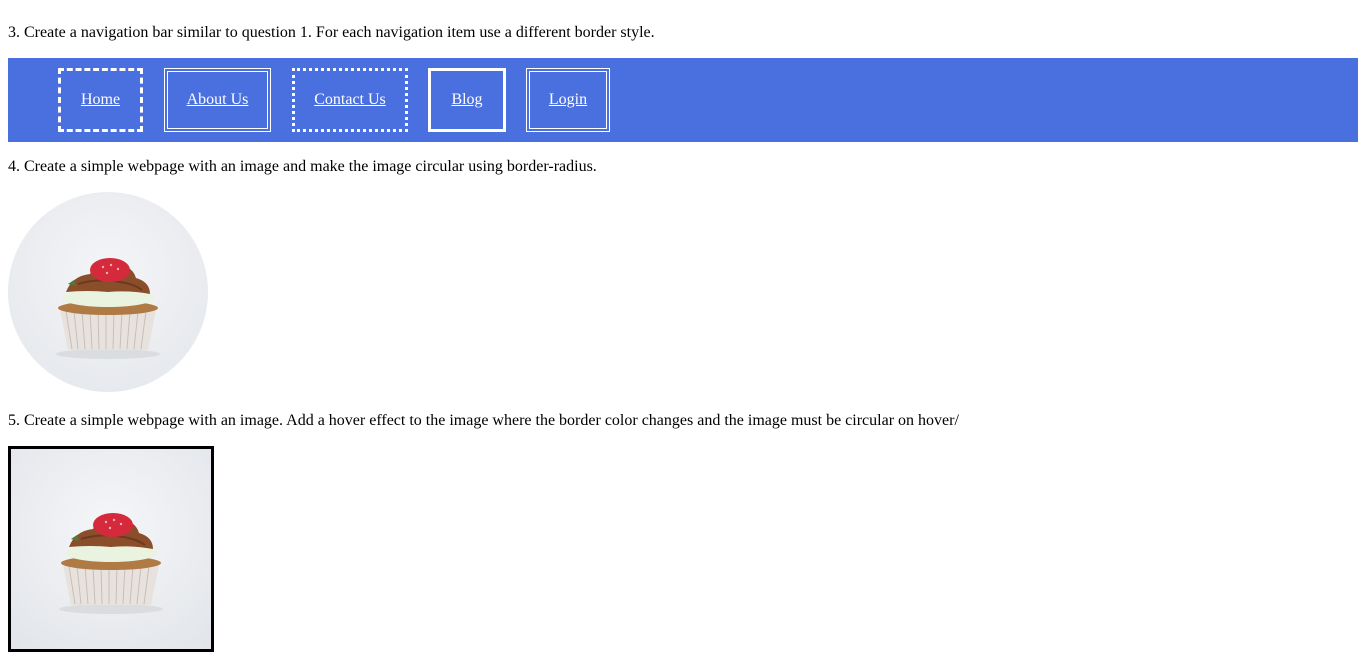  Describe the element at coordinates (683, 100) in the screenshot. I see `navigation-bar: Home About Us Contact Us Blog Login` at that location.